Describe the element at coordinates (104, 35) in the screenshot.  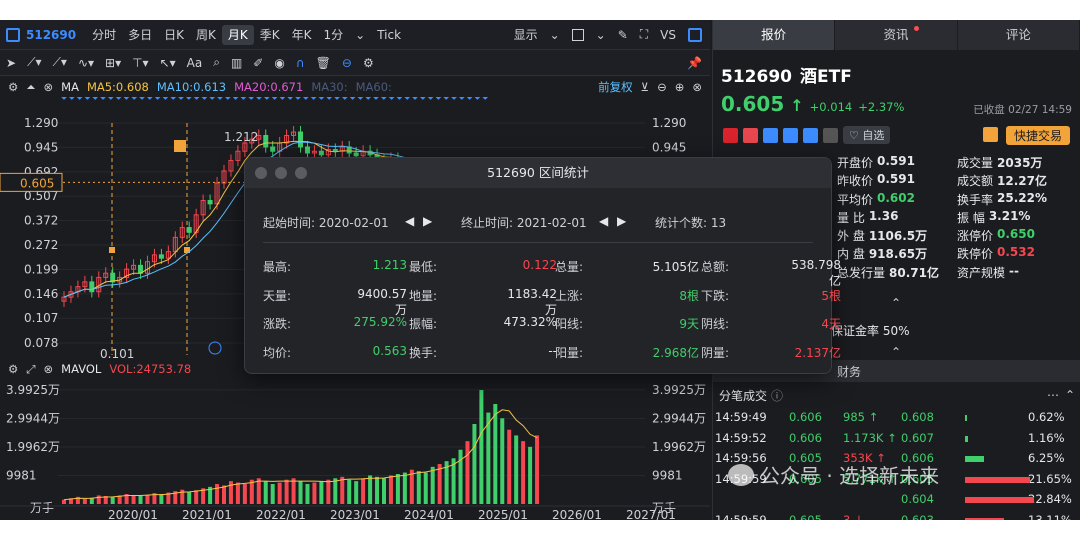
I see `period-fenshi: 分时` at that location.